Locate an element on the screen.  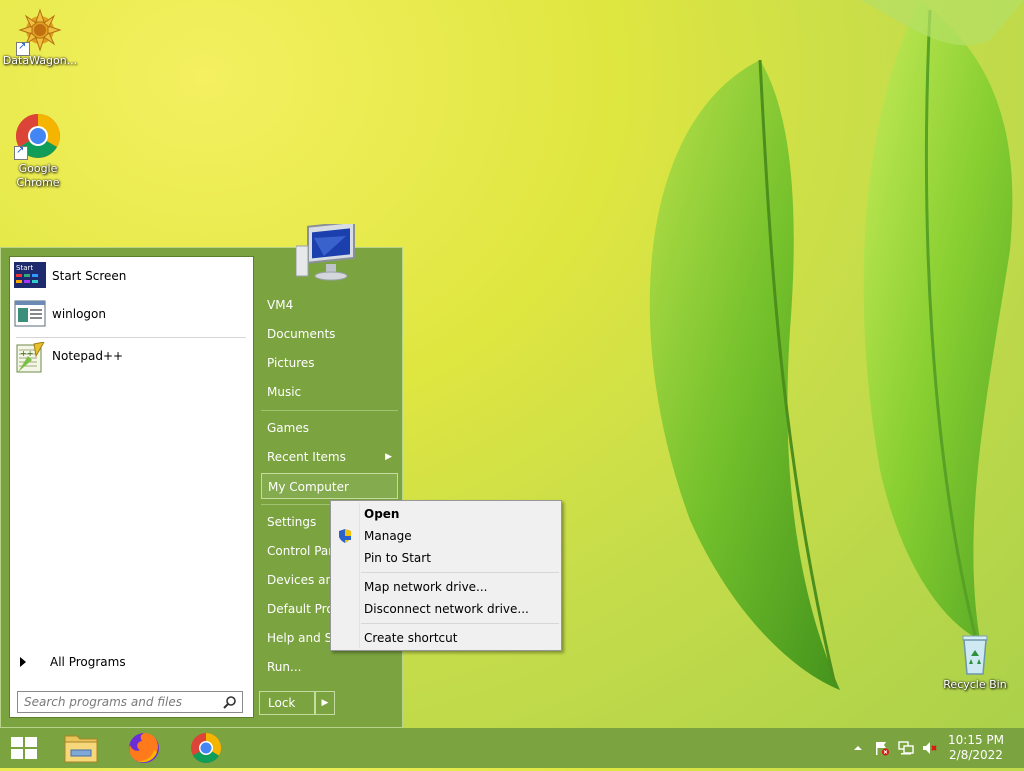
menu-gutter is located at coordinates (359, 575).